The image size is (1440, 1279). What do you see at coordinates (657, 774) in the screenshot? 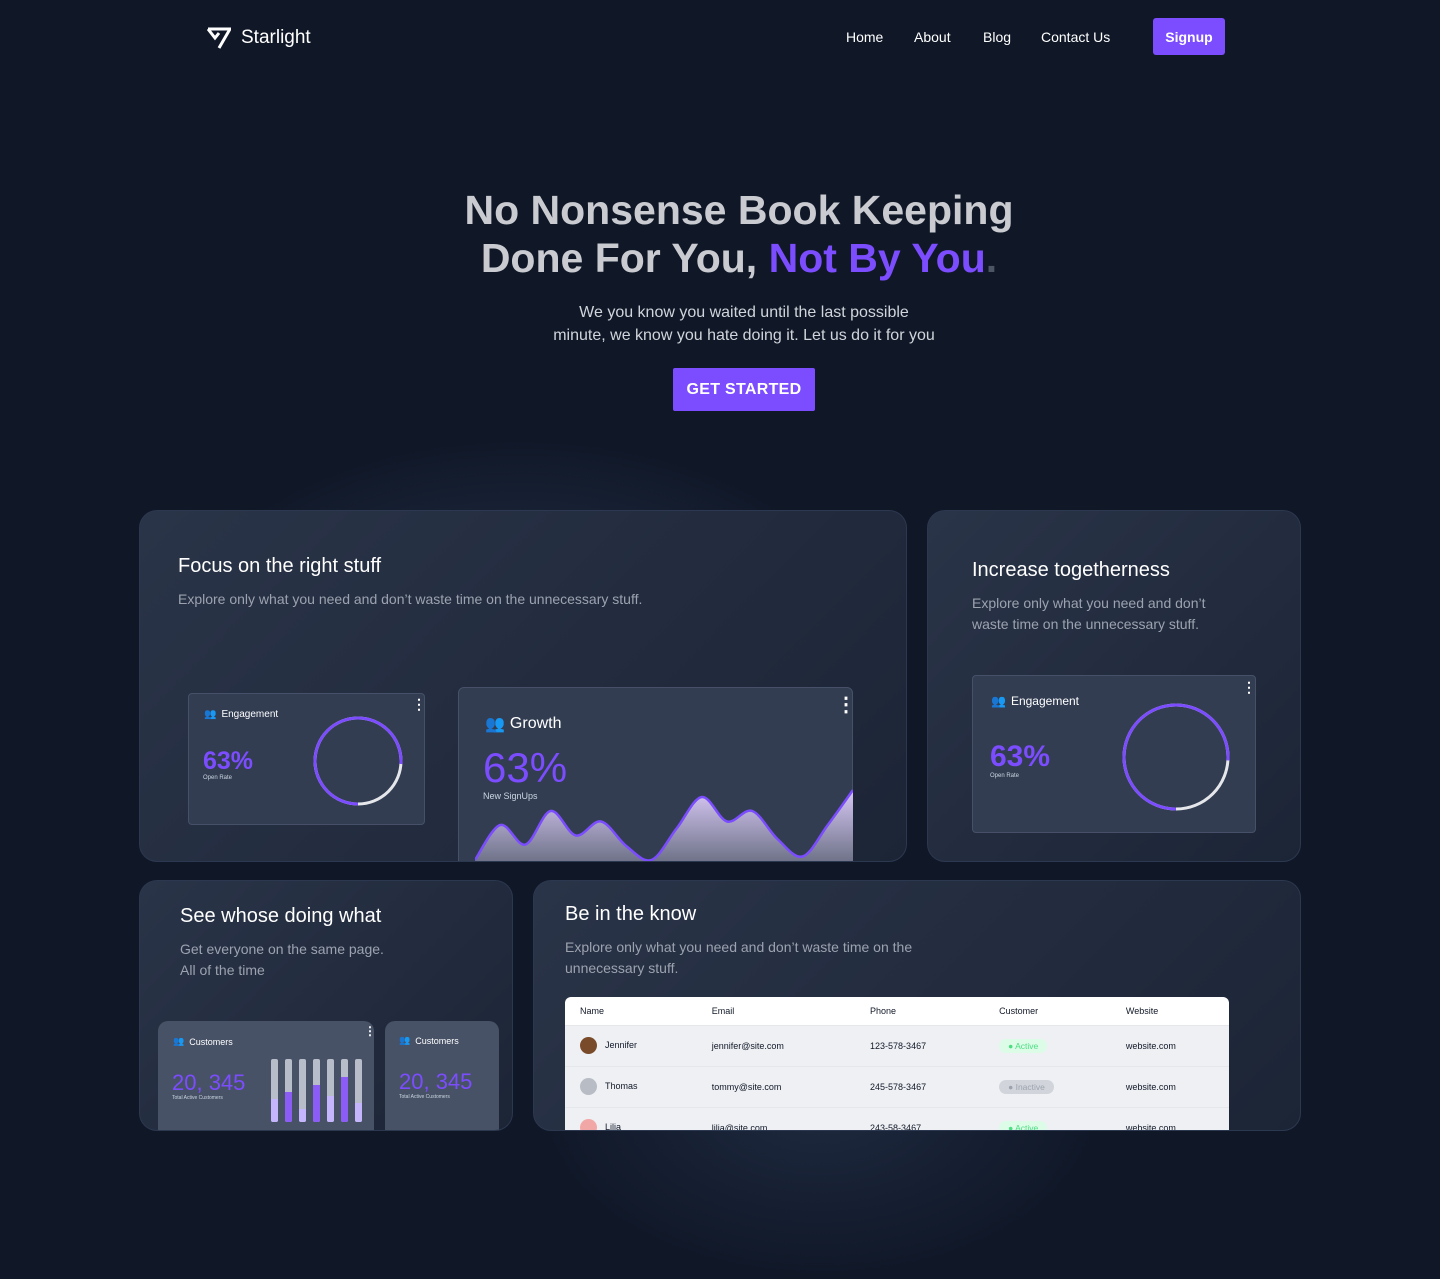
I see `growth-widget: 👥 Growth ⋮ 63% New SignUps` at bounding box center [657, 774].